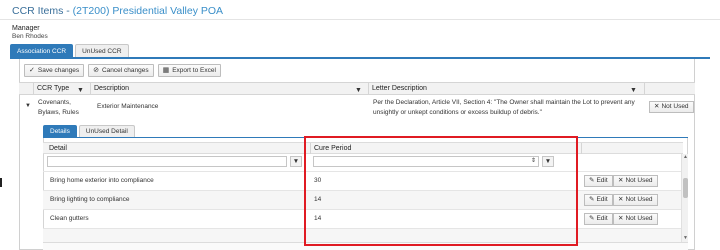 The height and width of the screenshot is (250, 720). Describe the element at coordinates (102, 180) in the screenshot. I see `detail-cell: Bring home exterior into compliance` at that location.